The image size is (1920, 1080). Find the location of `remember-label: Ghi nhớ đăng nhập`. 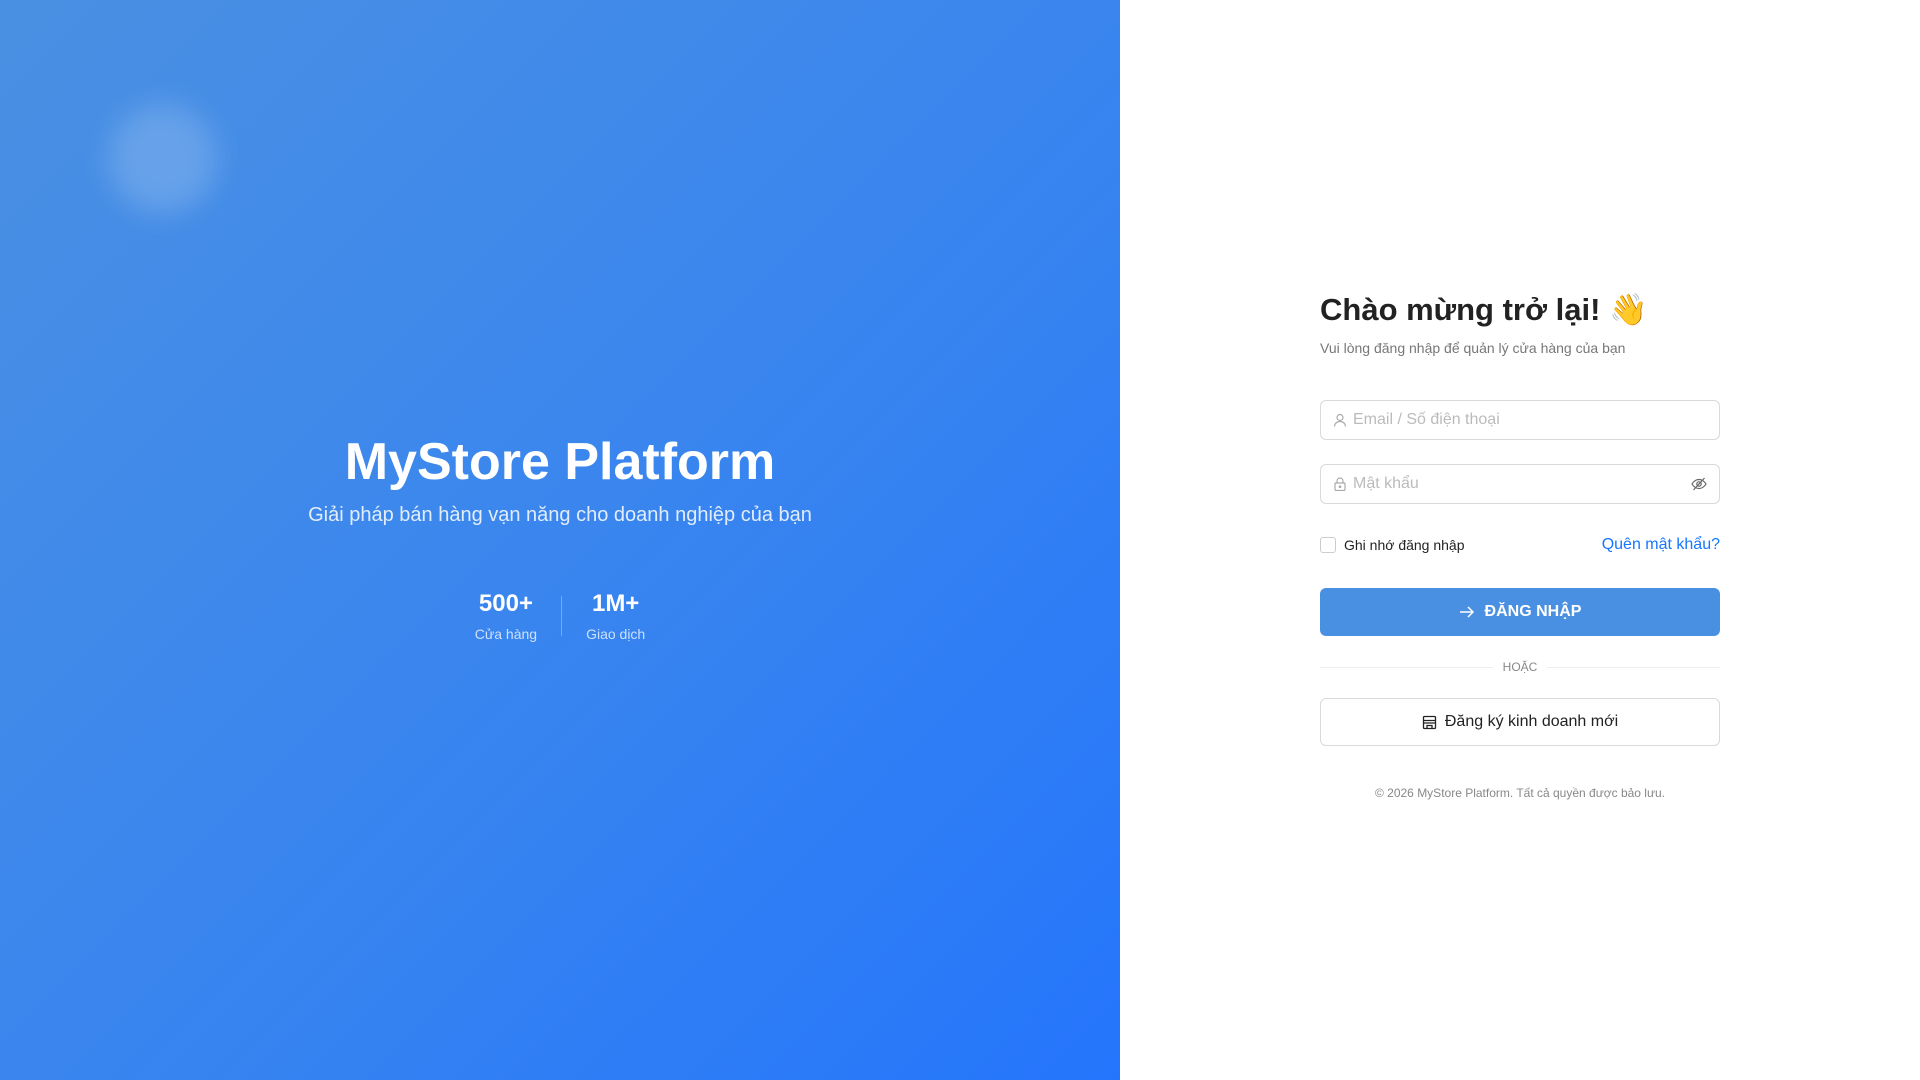

remember-label: Ghi nhớ đăng nhập is located at coordinates (1404, 545).